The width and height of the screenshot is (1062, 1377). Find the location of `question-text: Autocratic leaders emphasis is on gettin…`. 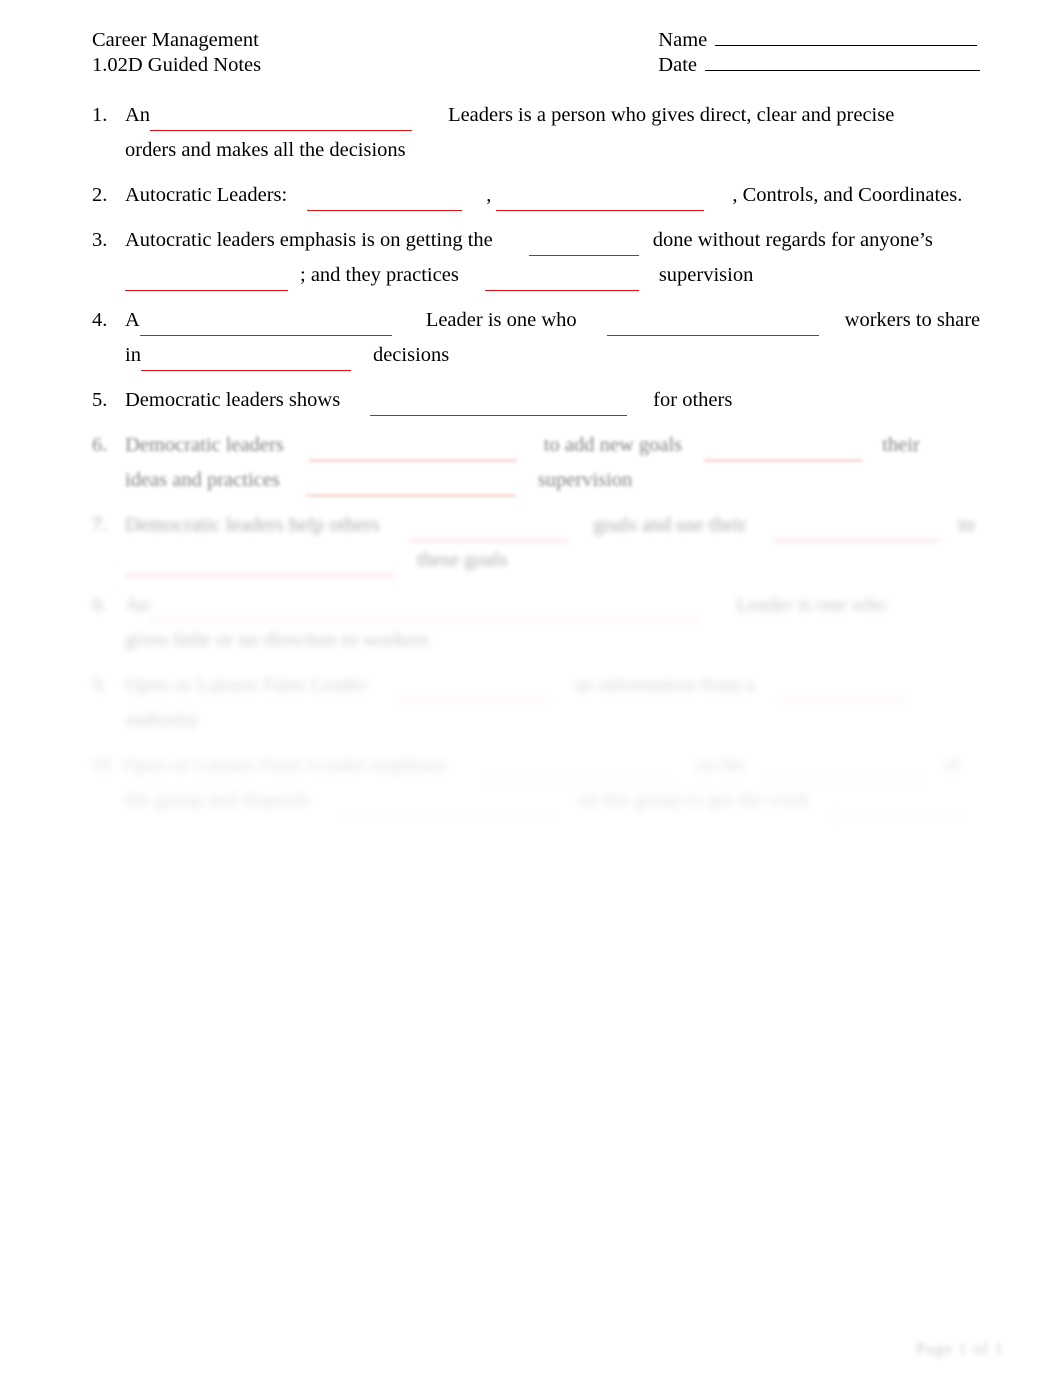

question-text: Autocratic leaders emphasis is on gettin… is located at coordinates (309, 240).